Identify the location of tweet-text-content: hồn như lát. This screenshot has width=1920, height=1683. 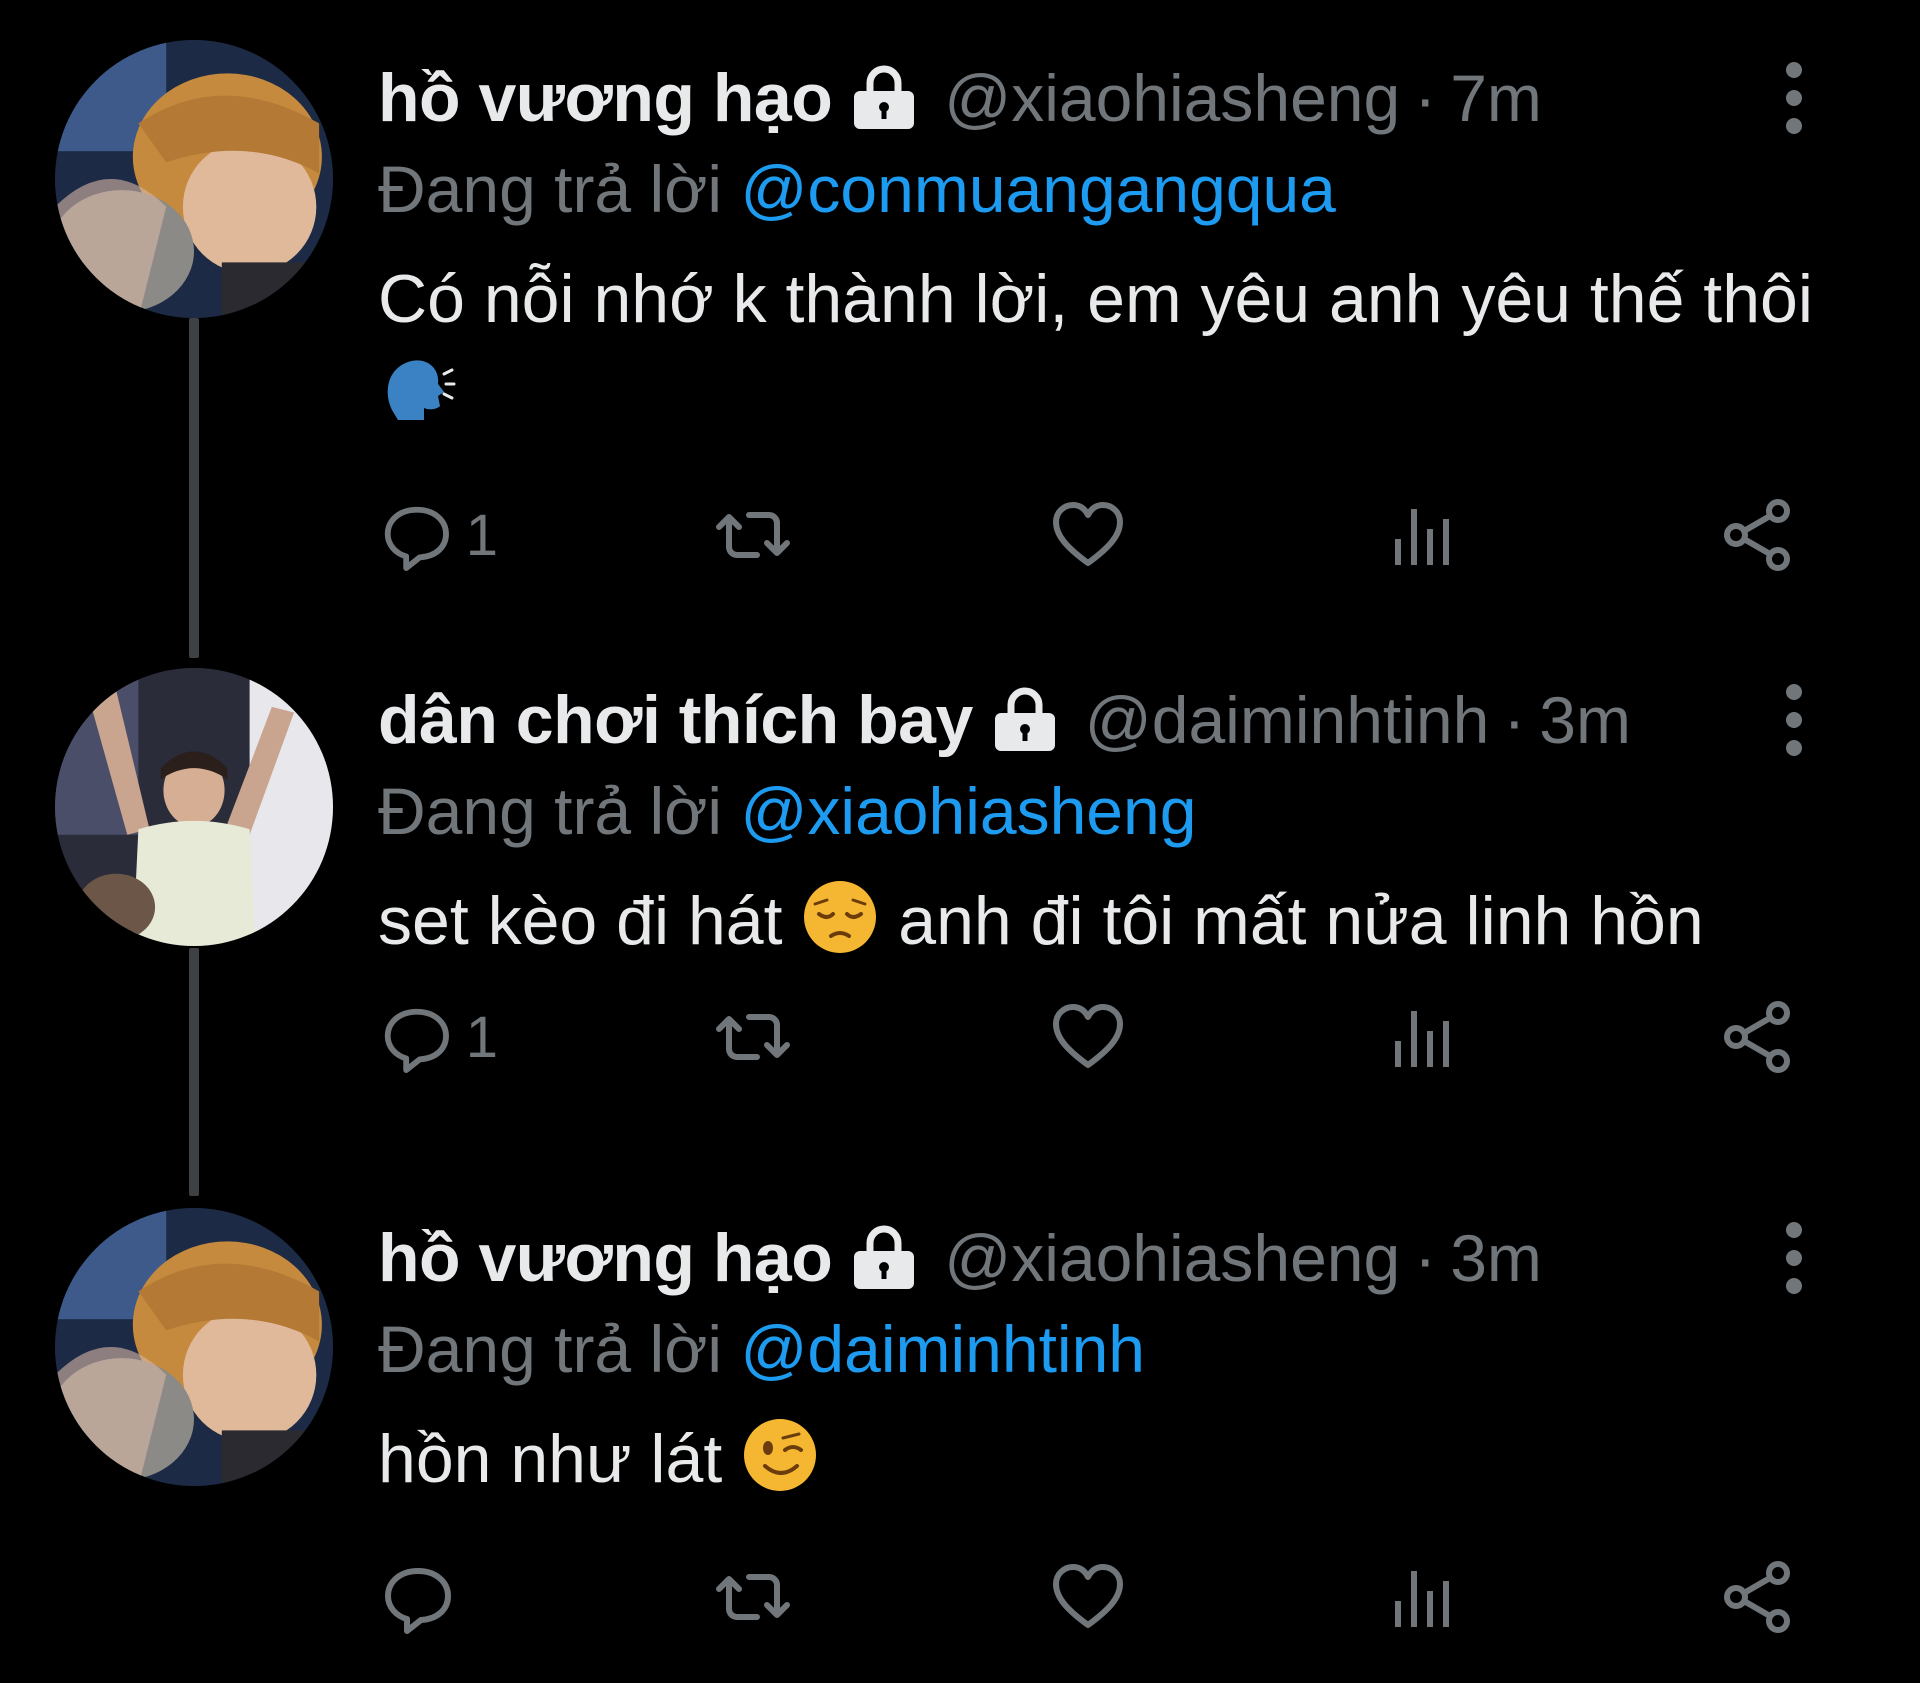
(550, 1459).